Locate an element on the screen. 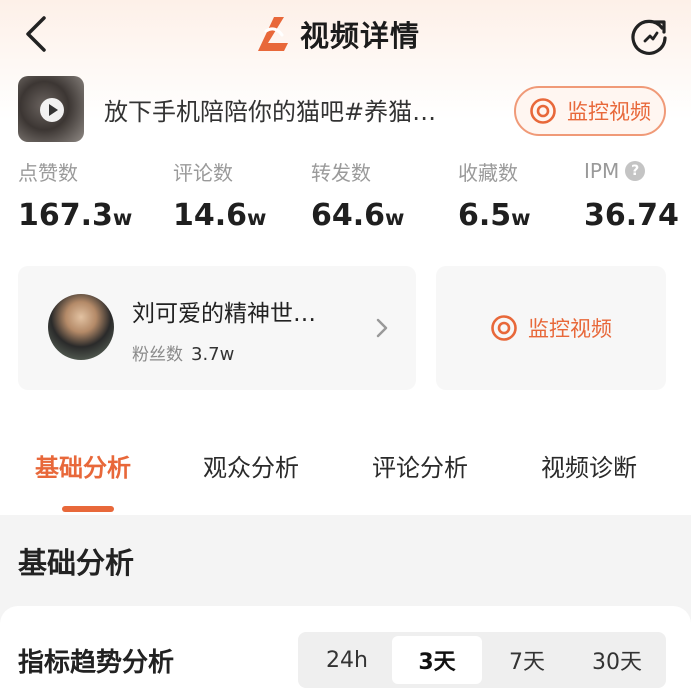 This screenshot has height=696, width=691. stat-ipm: IPM ? 36.74 is located at coordinates (631, 195).